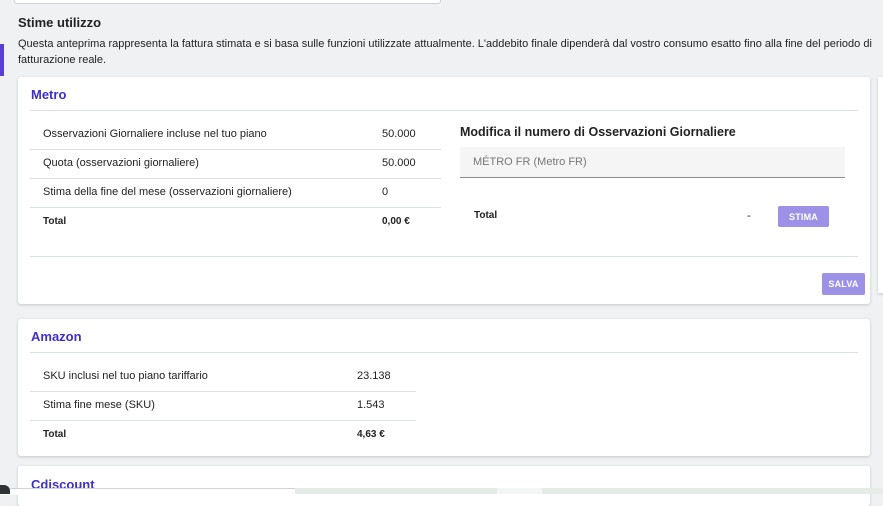 This screenshot has height=506, width=883. What do you see at coordinates (880, 185) in the screenshot?
I see `side-card-edge` at bounding box center [880, 185].